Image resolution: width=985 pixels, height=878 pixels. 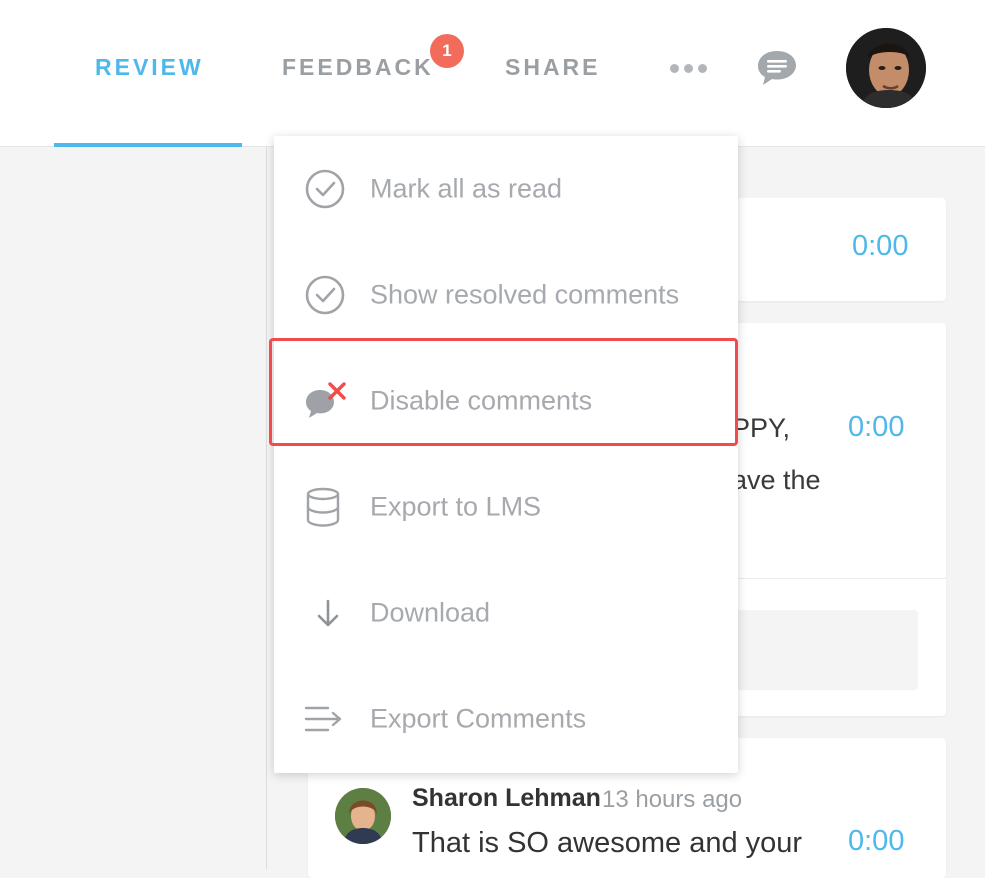 I want to click on comment-text-fragment: PPY,, so click(x=761, y=428).